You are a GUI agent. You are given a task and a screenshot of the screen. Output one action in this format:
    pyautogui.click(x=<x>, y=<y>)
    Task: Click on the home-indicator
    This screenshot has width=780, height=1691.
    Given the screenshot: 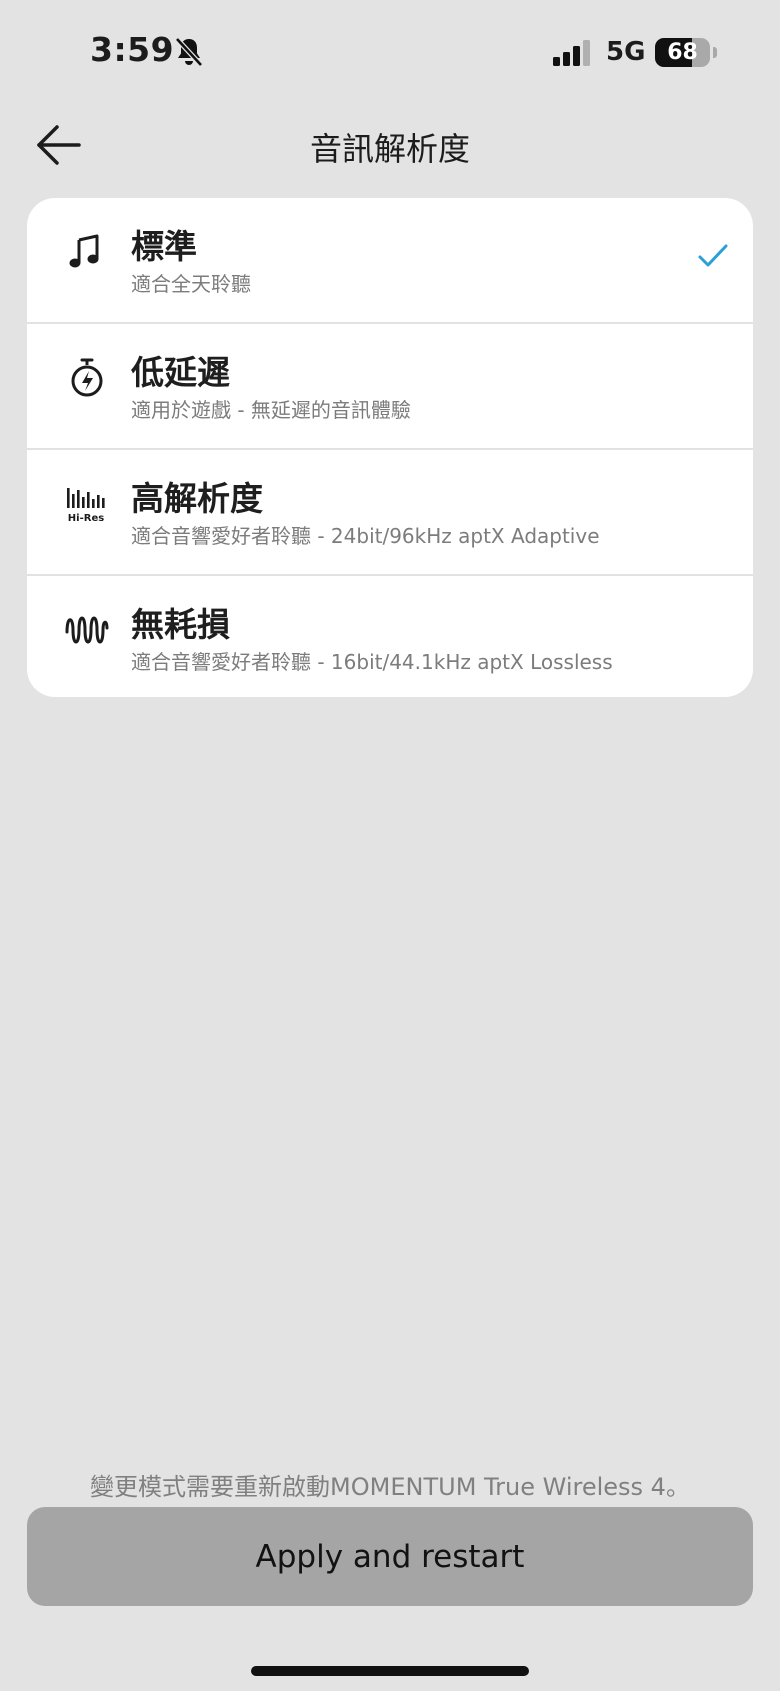 What is the action you would take?
    pyautogui.click(x=390, y=1671)
    